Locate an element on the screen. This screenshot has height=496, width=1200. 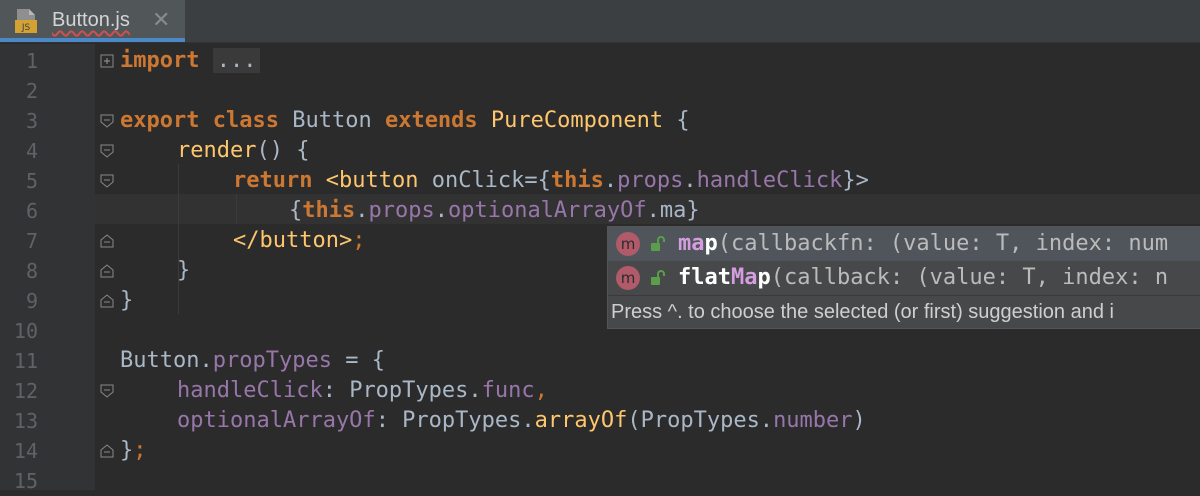
line-number: 14 is located at coordinates (25, 451).